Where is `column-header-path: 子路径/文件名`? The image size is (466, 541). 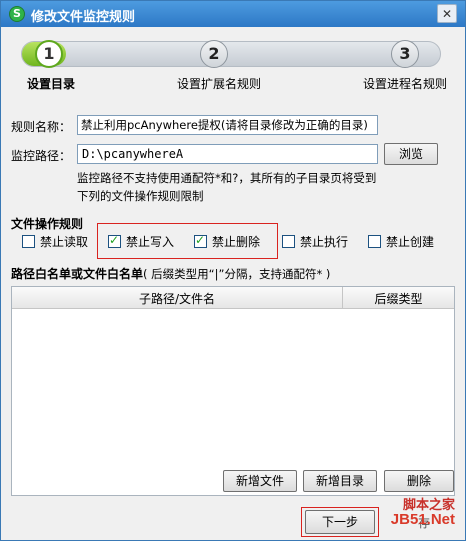 column-header-path: 子路径/文件名 is located at coordinates (177, 298).